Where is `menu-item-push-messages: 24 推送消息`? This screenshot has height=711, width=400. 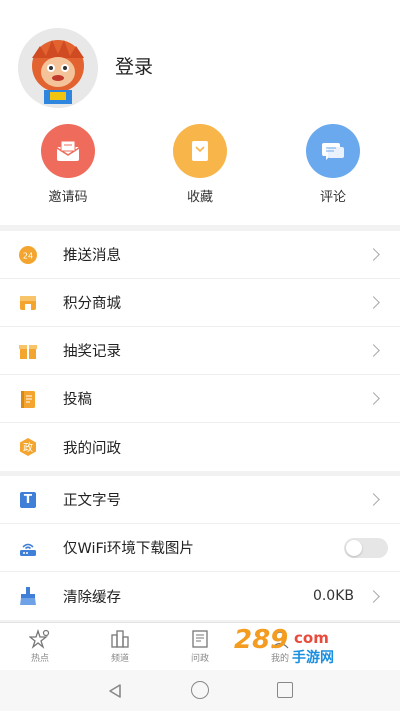 menu-item-push-messages: 24 推送消息 is located at coordinates (200, 255).